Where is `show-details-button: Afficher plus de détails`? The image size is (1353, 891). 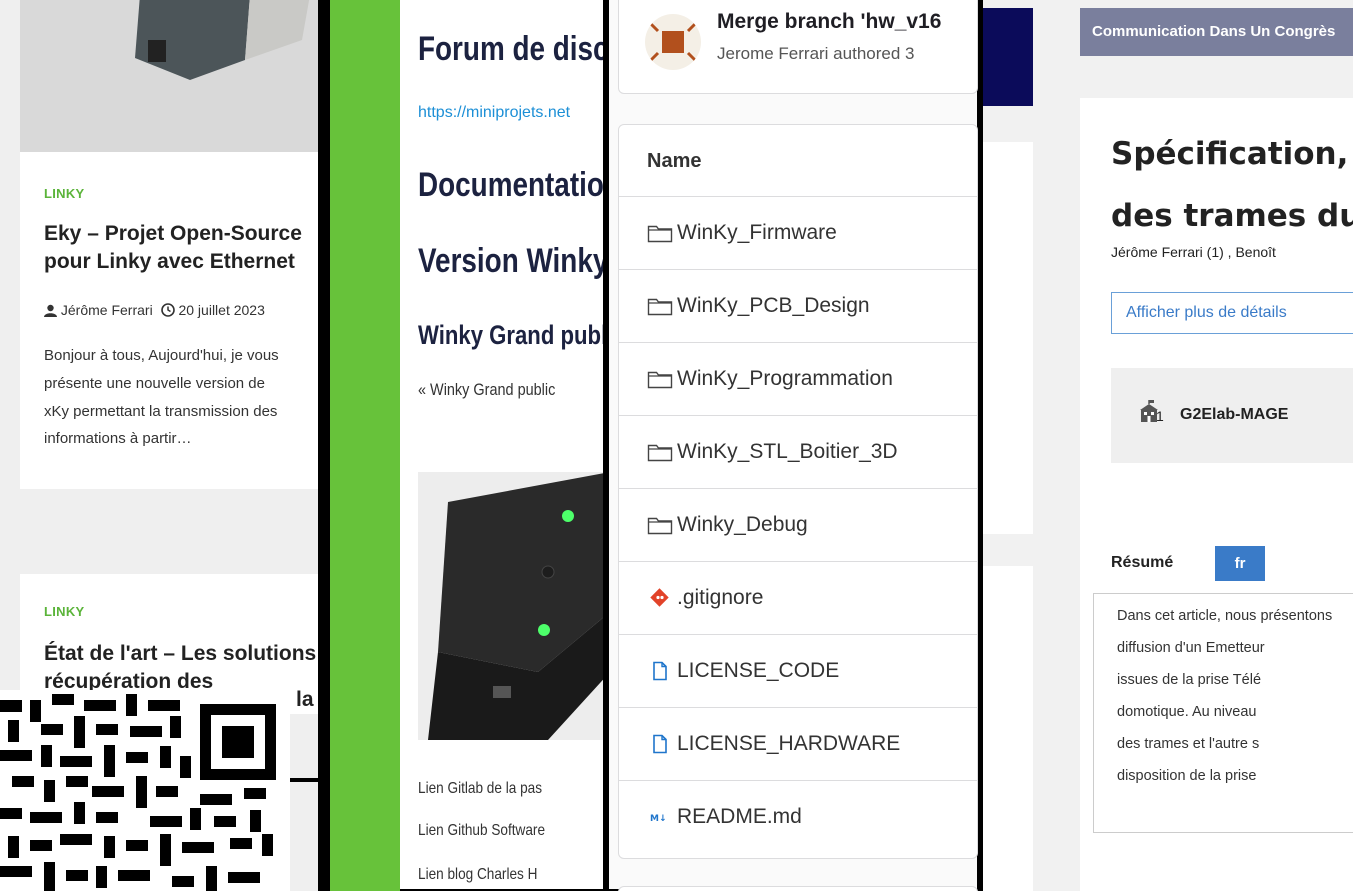
show-details-button: Afficher plus de détails is located at coordinates (1232, 313).